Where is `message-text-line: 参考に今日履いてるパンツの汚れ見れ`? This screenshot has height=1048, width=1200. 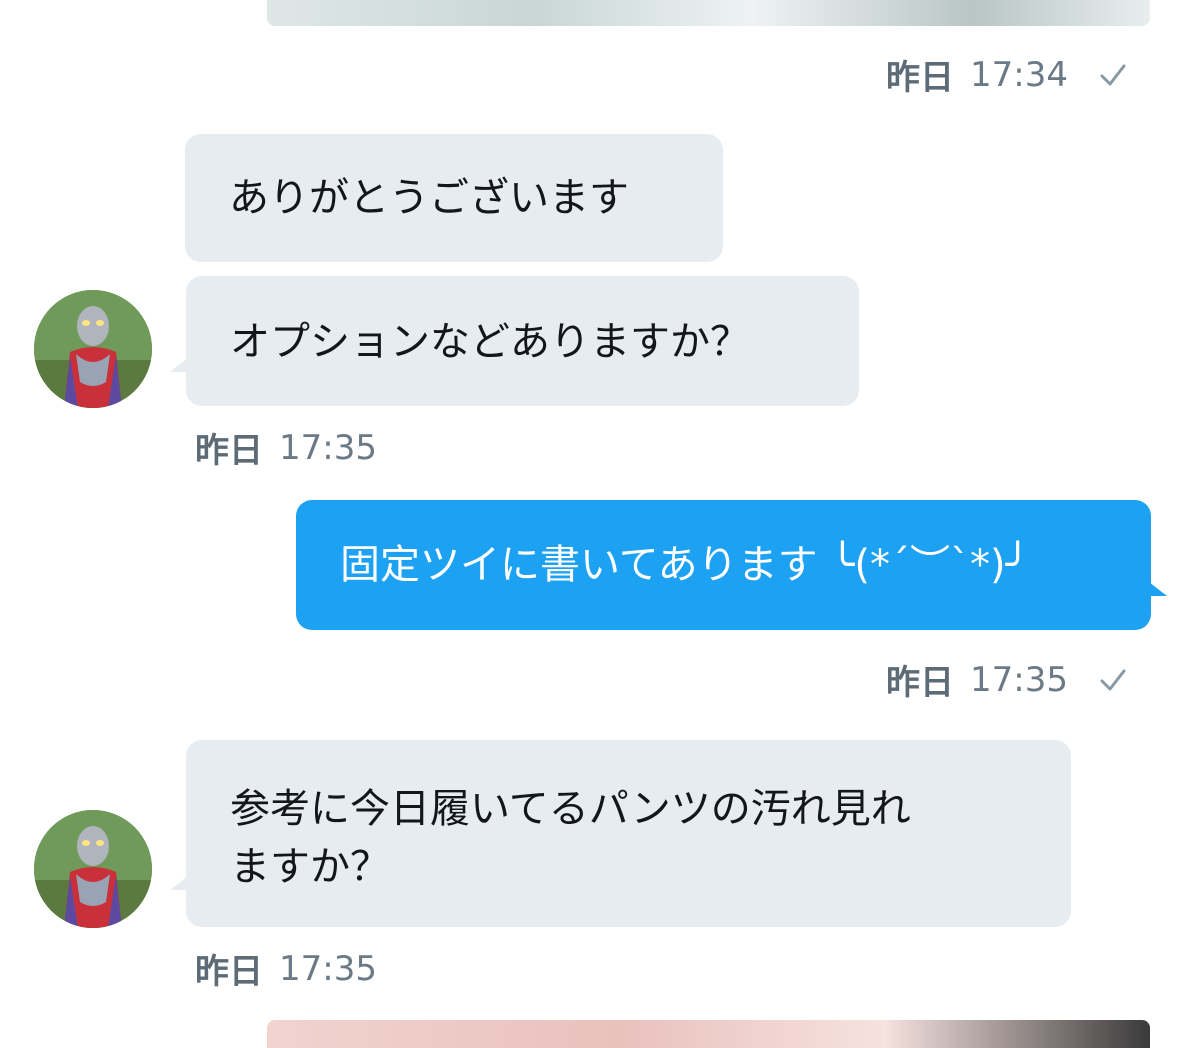 message-text-line: 参考に今日履いてるパンツの汚れ見れ is located at coordinates (570, 809).